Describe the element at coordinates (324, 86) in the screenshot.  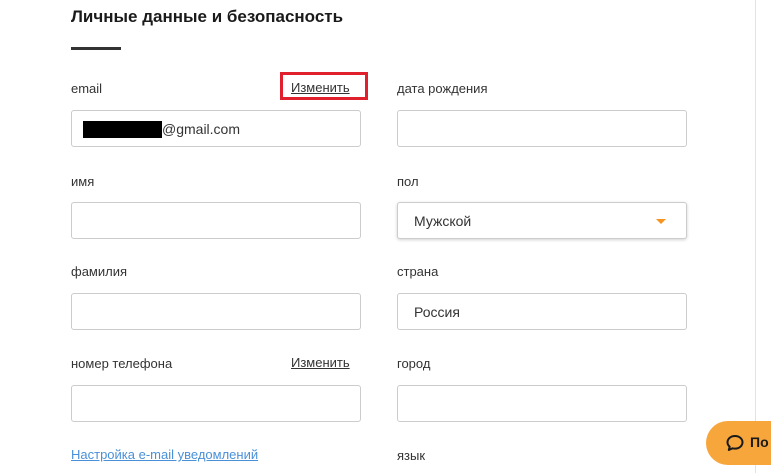
I see `highlight-annotation-box` at that location.